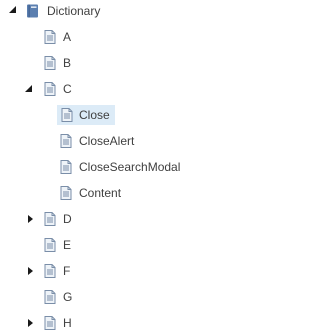  Describe the element at coordinates (107, 141) in the screenshot. I see `tree-item-label: CloseAlert` at that location.